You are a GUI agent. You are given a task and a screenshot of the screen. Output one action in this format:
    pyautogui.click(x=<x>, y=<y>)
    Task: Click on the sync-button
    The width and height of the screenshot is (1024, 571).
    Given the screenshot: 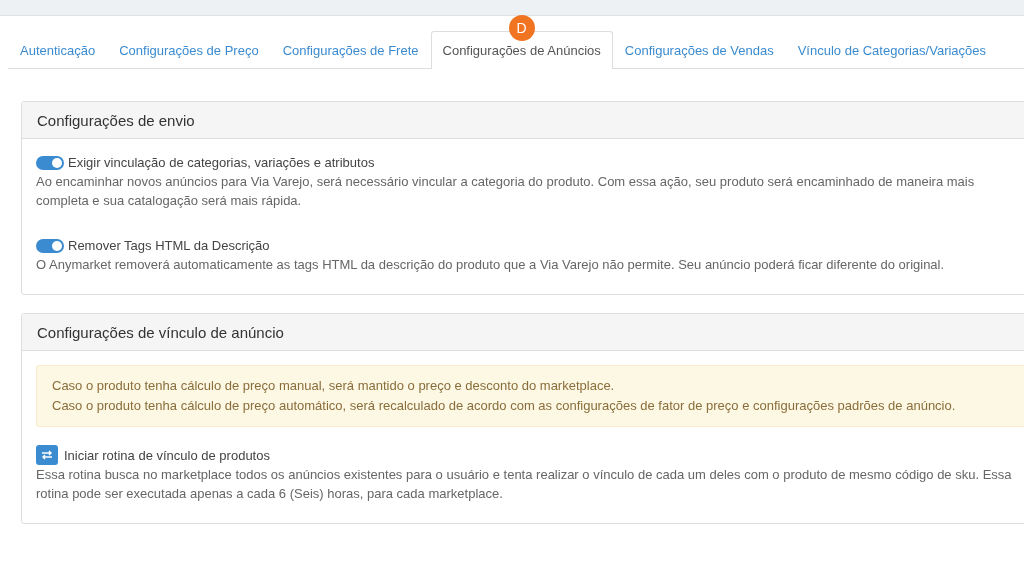 What is the action you would take?
    pyautogui.click(x=47, y=455)
    